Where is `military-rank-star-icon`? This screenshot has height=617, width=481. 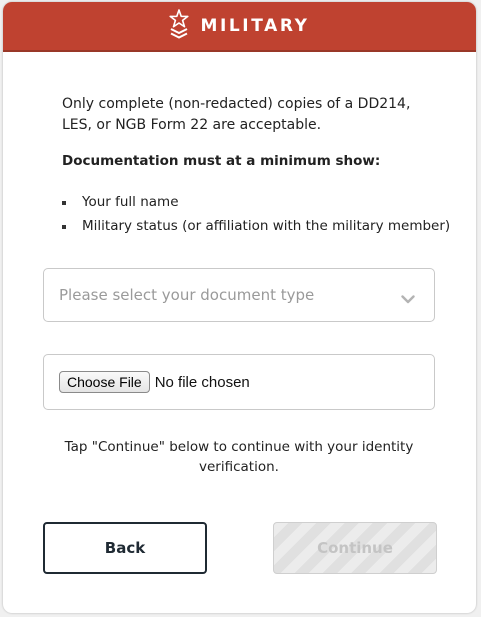
military-rank-star-icon is located at coordinates (179, 26).